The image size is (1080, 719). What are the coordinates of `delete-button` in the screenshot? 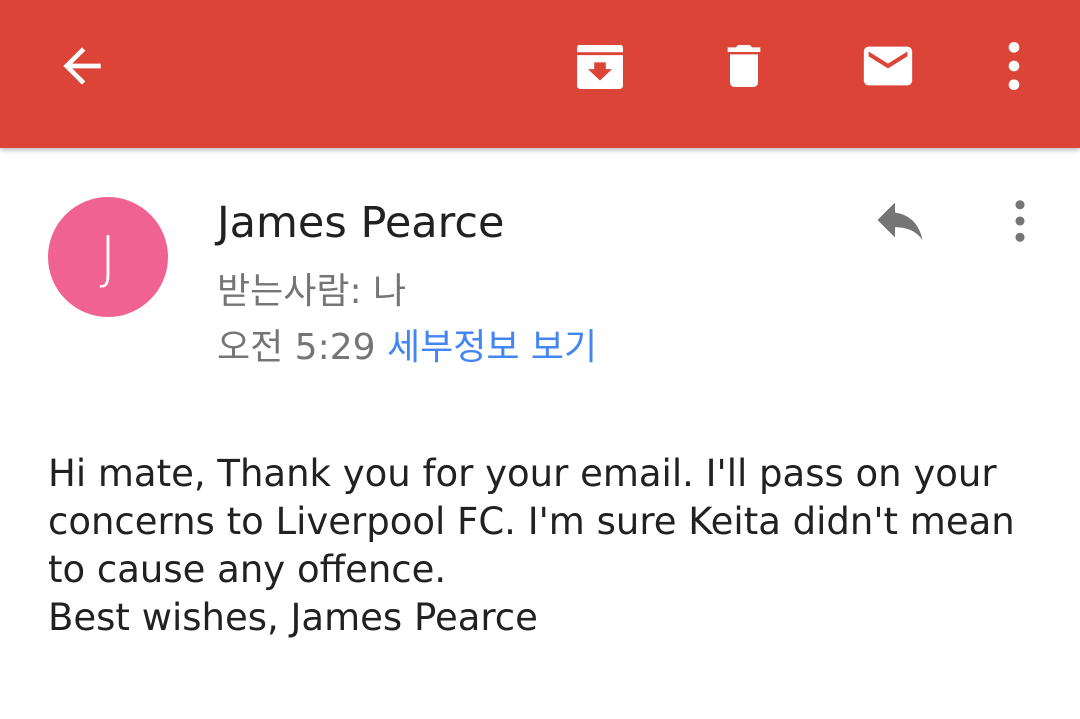 It's located at (744, 66).